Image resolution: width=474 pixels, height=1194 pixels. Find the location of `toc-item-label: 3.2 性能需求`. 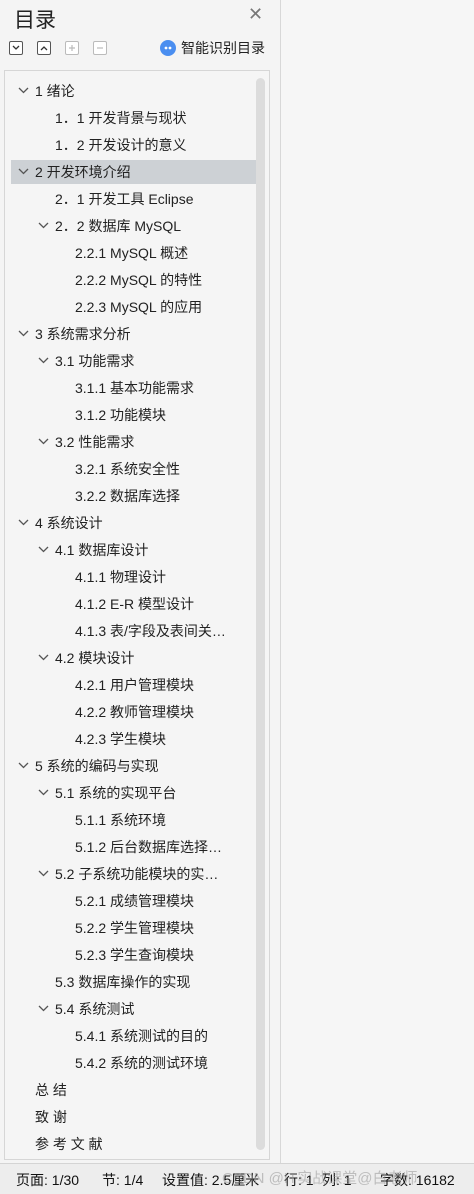

toc-item-label: 3.2 性能需求 is located at coordinates (95, 442).